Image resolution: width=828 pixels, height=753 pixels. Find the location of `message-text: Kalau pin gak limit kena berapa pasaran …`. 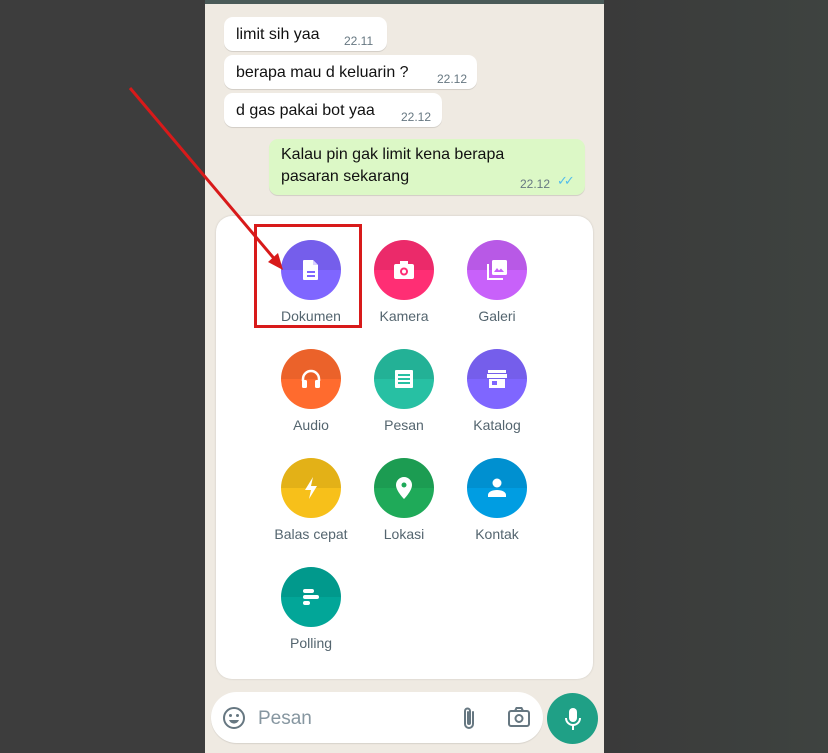

message-text: Kalau pin gak limit kena berapa pasaran … is located at coordinates (393, 165).